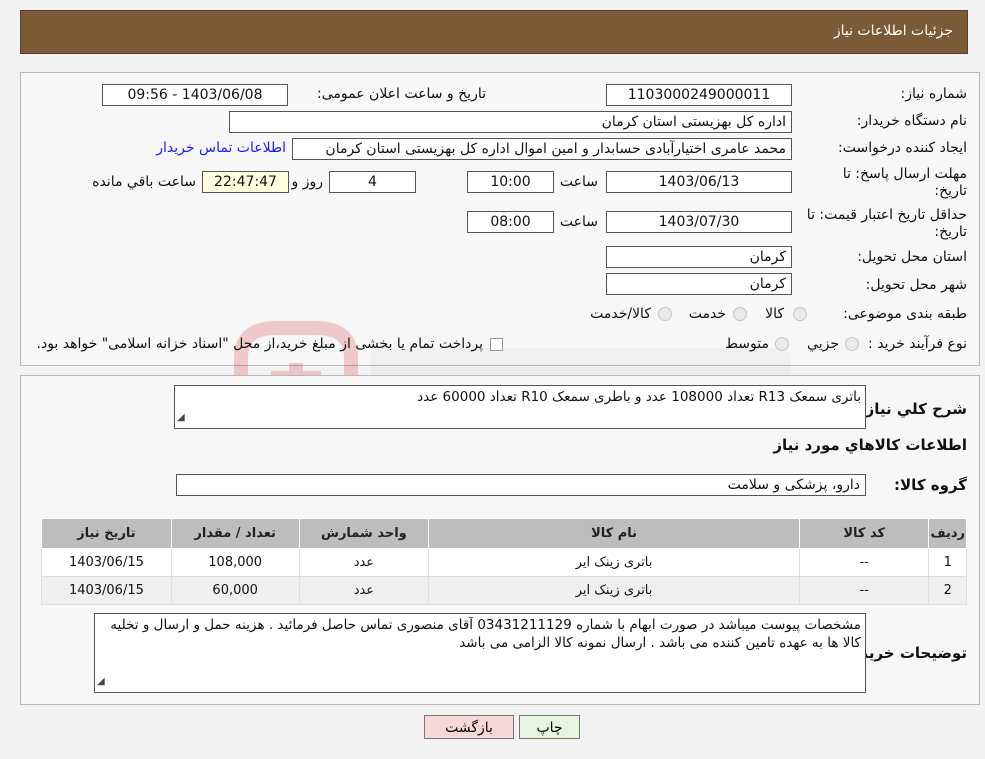 The width and height of the screenshot is (985, 759). I want to click on deadline-date-field: 1403/06/13, so click(699, 182).